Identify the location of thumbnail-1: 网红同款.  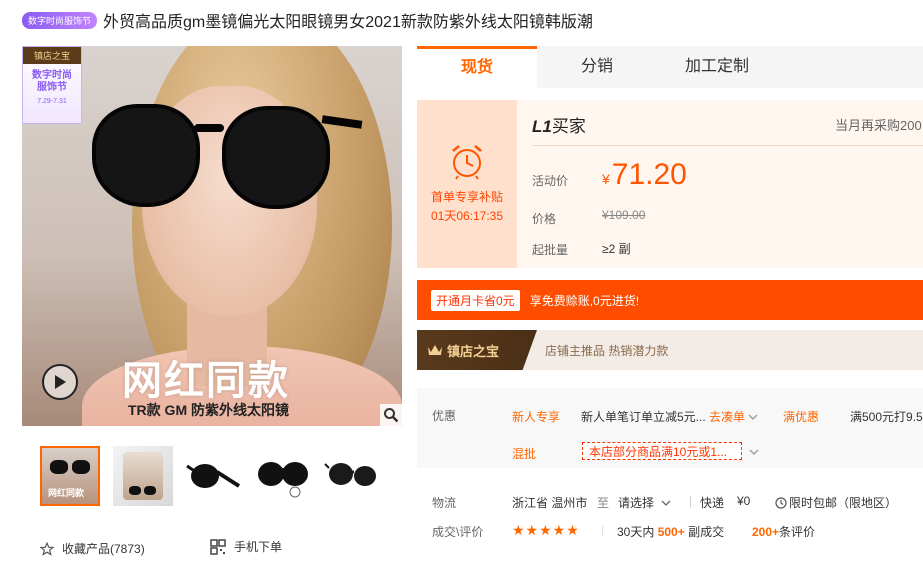
(70, 476).